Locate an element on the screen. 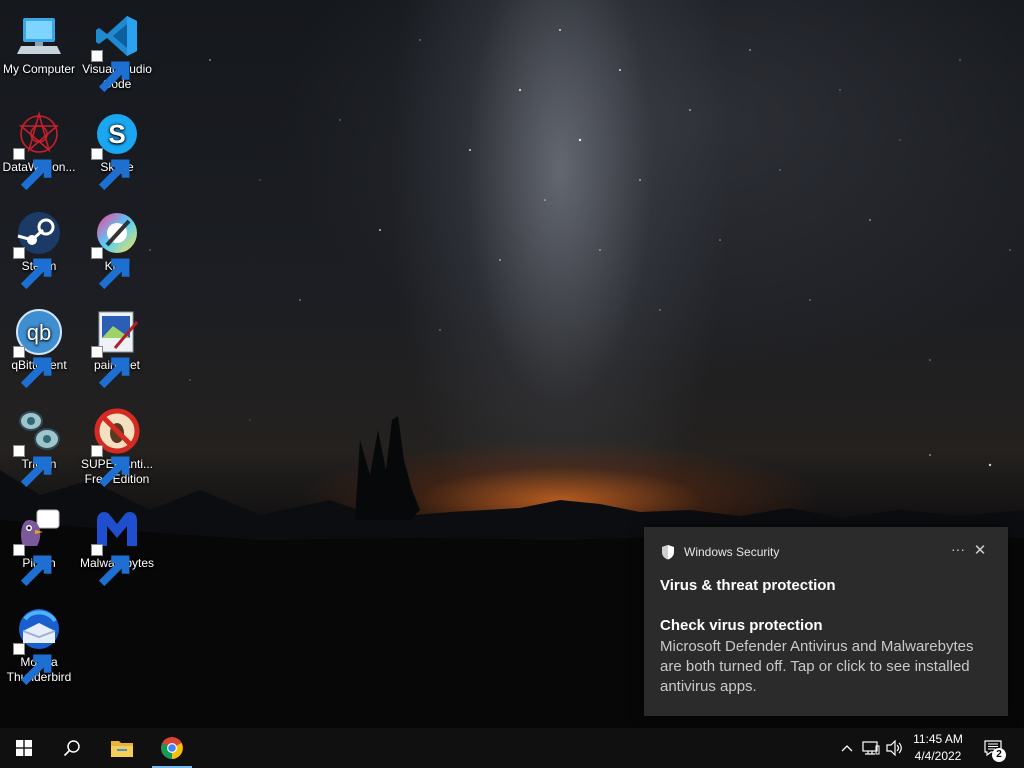  desktop-icon-thunderbird: Mozilla Thunderbird is located at coordinates (39, 642).